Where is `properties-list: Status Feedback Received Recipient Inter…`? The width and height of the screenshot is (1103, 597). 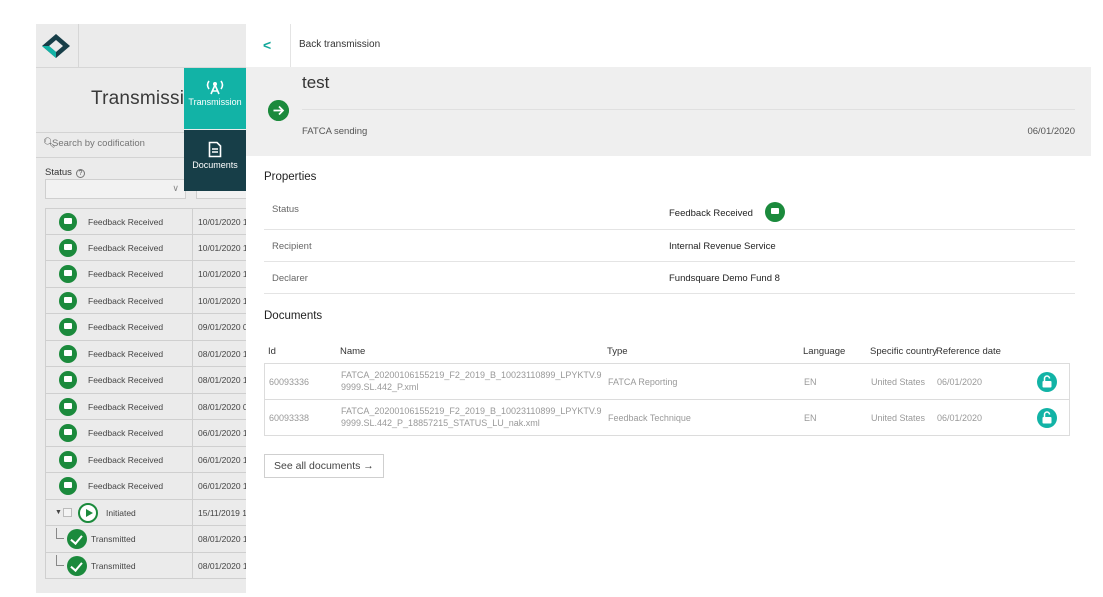 properties-list: Status Feedback Received Recipient Inter… is located at coordinates (669, 241).